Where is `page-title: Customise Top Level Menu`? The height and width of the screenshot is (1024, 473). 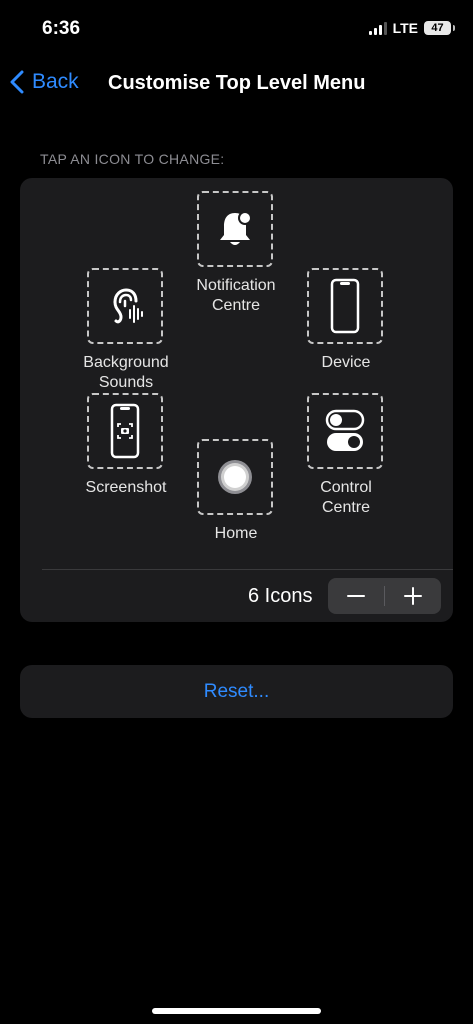 page-title: Customise Top Level Menu is located at coordinates (237, 83).